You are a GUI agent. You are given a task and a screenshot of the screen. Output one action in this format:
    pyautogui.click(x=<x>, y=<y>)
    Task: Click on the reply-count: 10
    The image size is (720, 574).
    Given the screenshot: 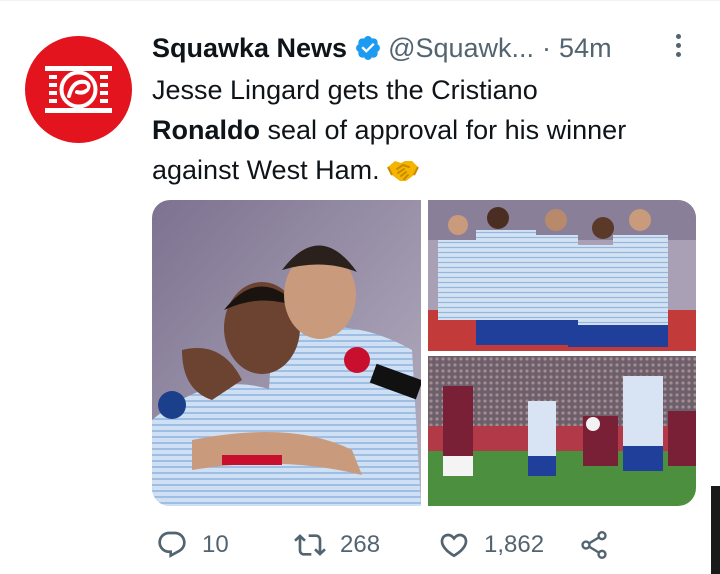 What is the action you would take?
    pyautogui.click(x=215, y=544)
    